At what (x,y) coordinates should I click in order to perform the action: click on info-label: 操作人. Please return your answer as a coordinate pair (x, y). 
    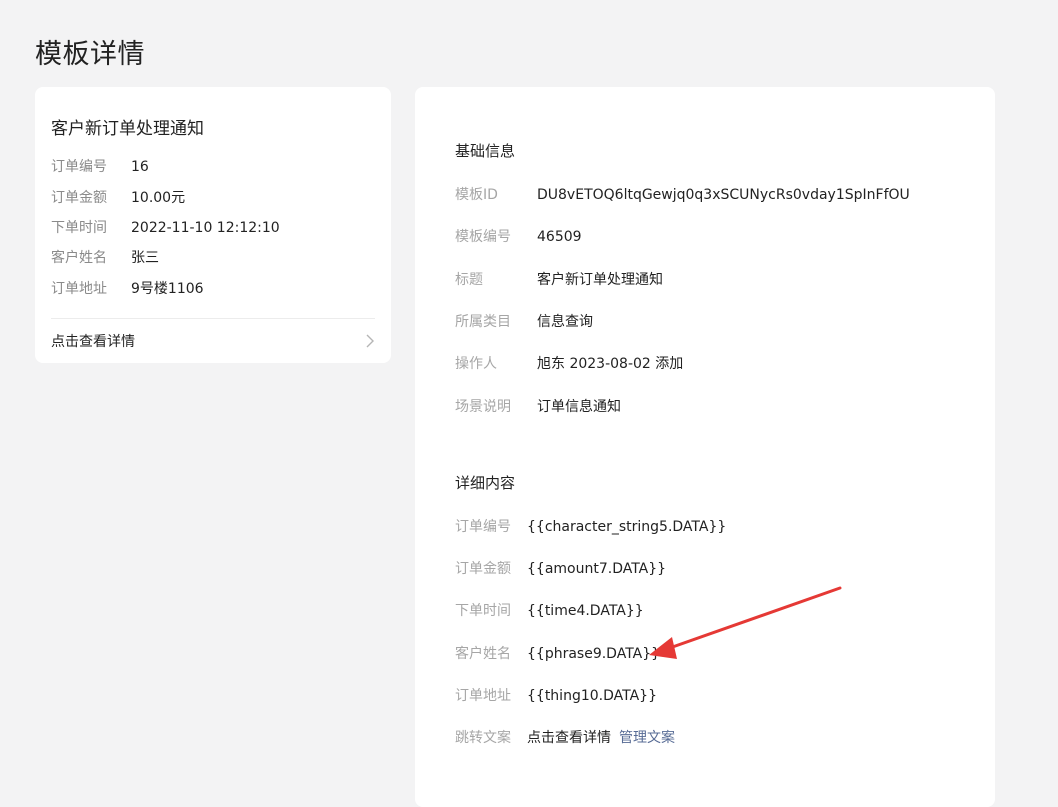
    Looking at the image, I should click on (476, 364).